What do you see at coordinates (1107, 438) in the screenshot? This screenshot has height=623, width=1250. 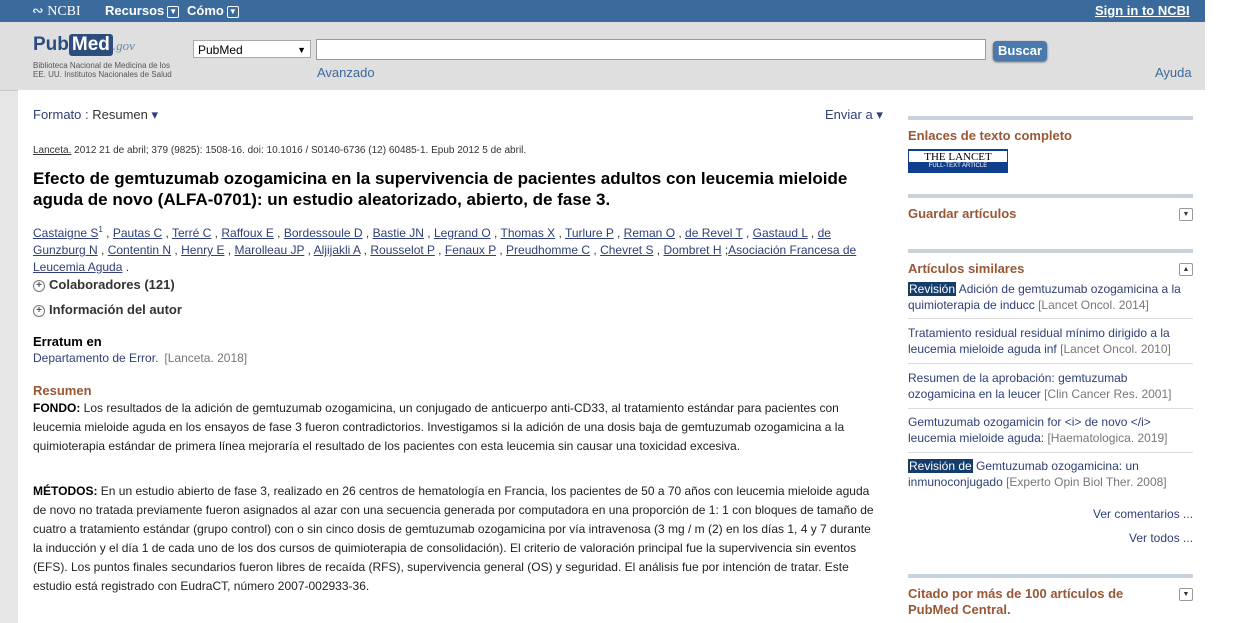 I see `similar-article-source: [Haematologica. 2019]` at bounding box center [1107, 438].